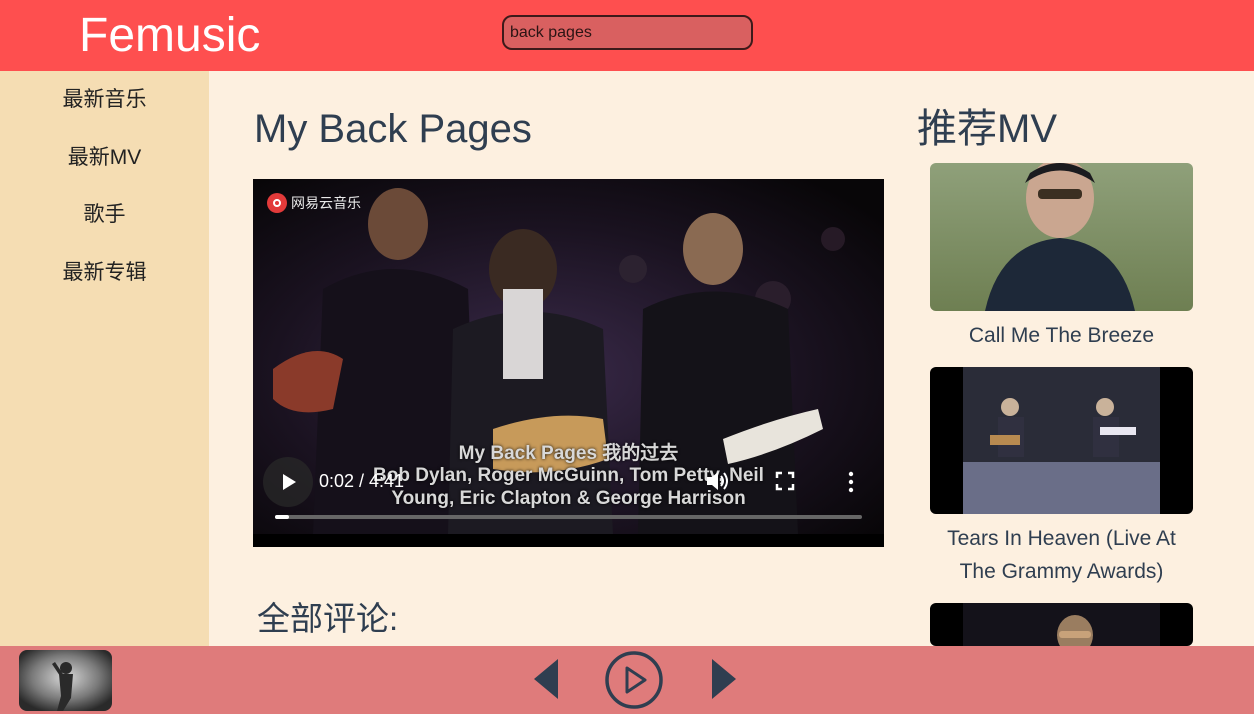 The width and height of the screenshot is (1254, 714). I want to click on mv-title: My Back Pages, so click(393, 129).